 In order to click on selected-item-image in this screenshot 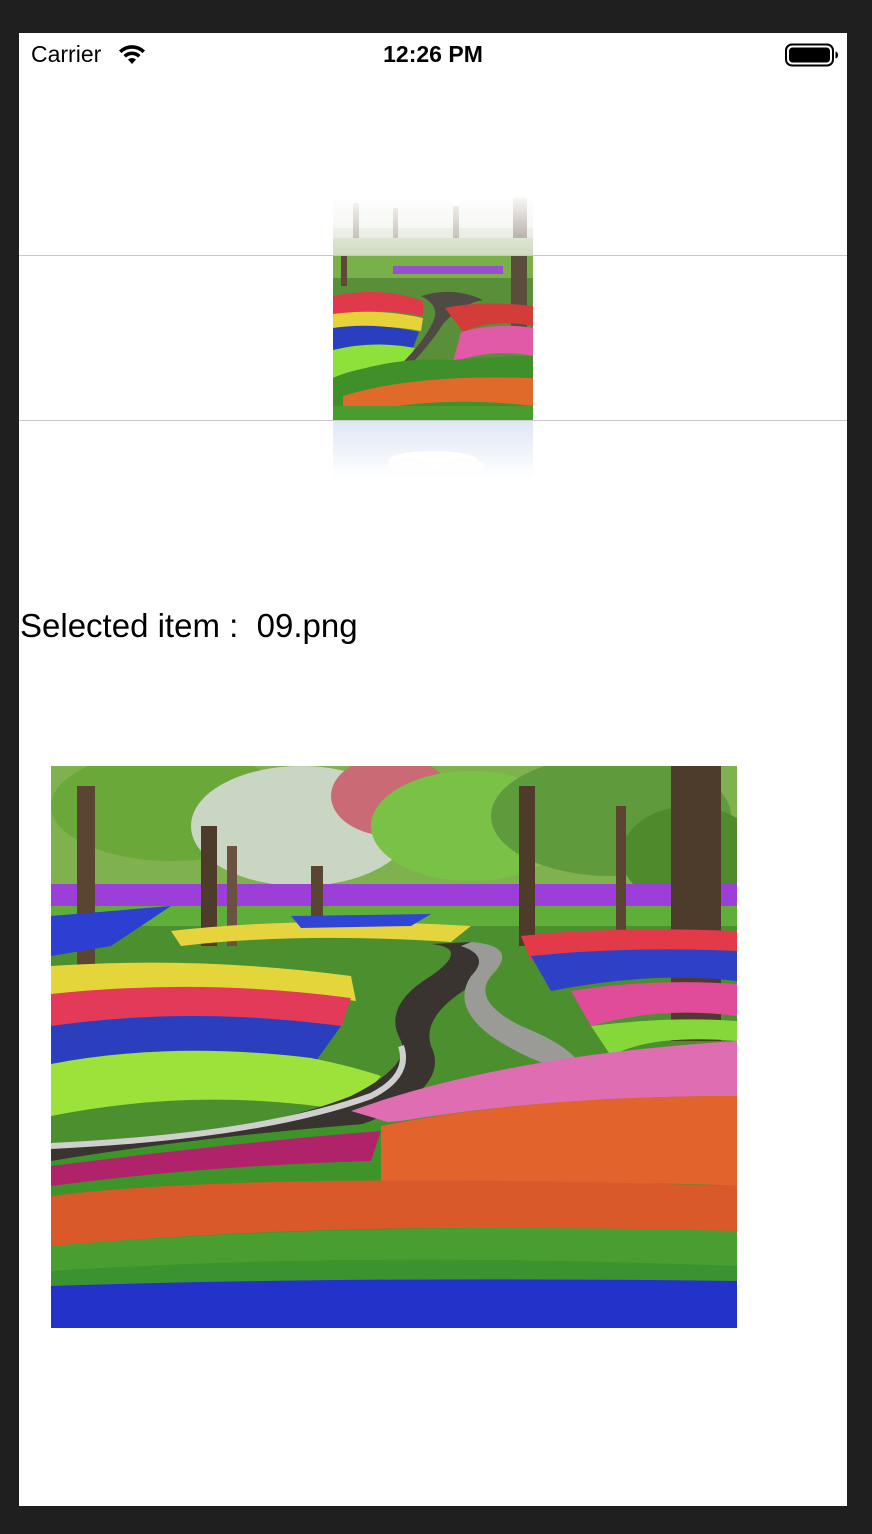, I will do `click(433, 338)`.